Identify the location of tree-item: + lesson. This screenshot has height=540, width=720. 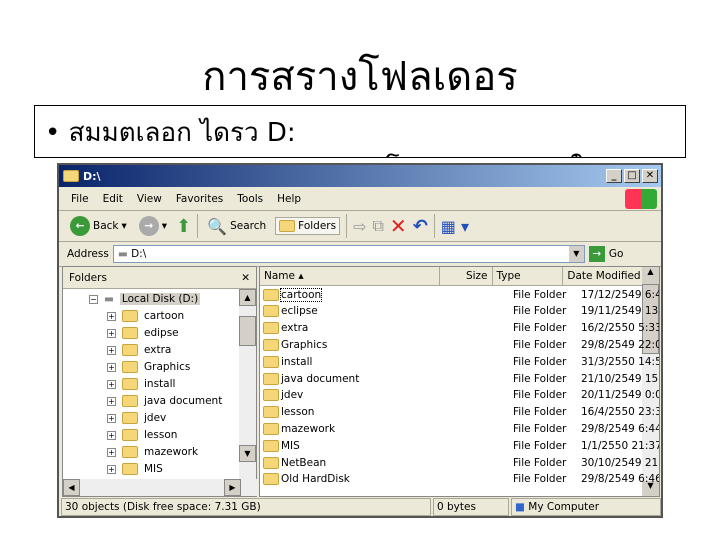
(142, 435).